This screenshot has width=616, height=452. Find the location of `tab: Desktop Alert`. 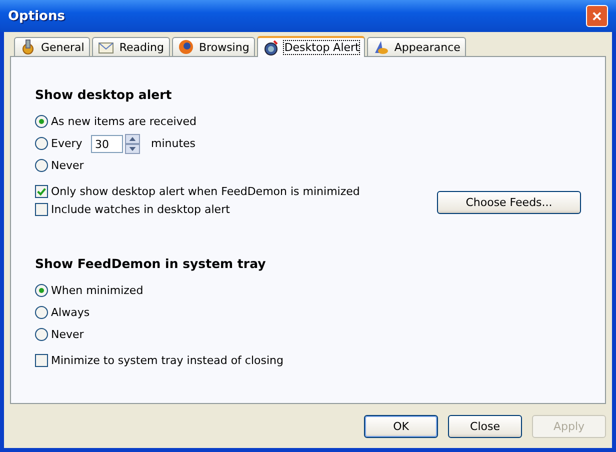

tab: Desktop Alert is located at coordinates (311, 46).